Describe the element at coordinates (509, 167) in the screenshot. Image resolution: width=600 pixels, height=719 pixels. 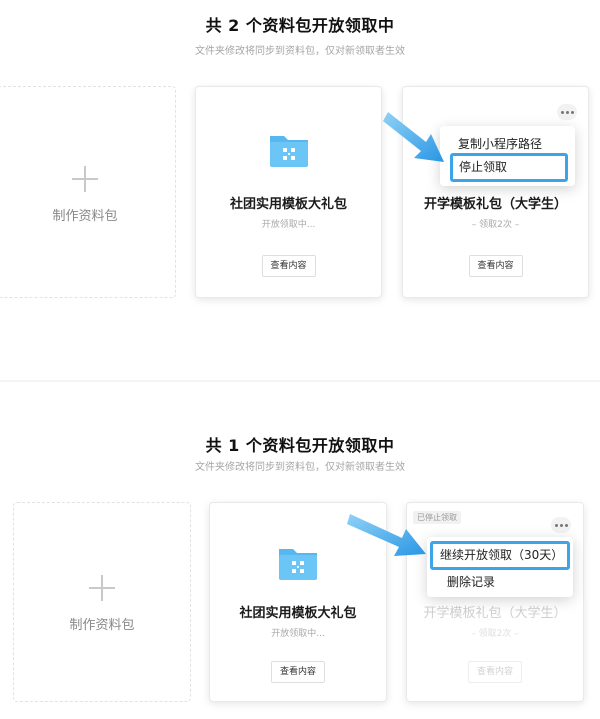
I see `menu-item-stop-collecting: 停止领取` at that location.